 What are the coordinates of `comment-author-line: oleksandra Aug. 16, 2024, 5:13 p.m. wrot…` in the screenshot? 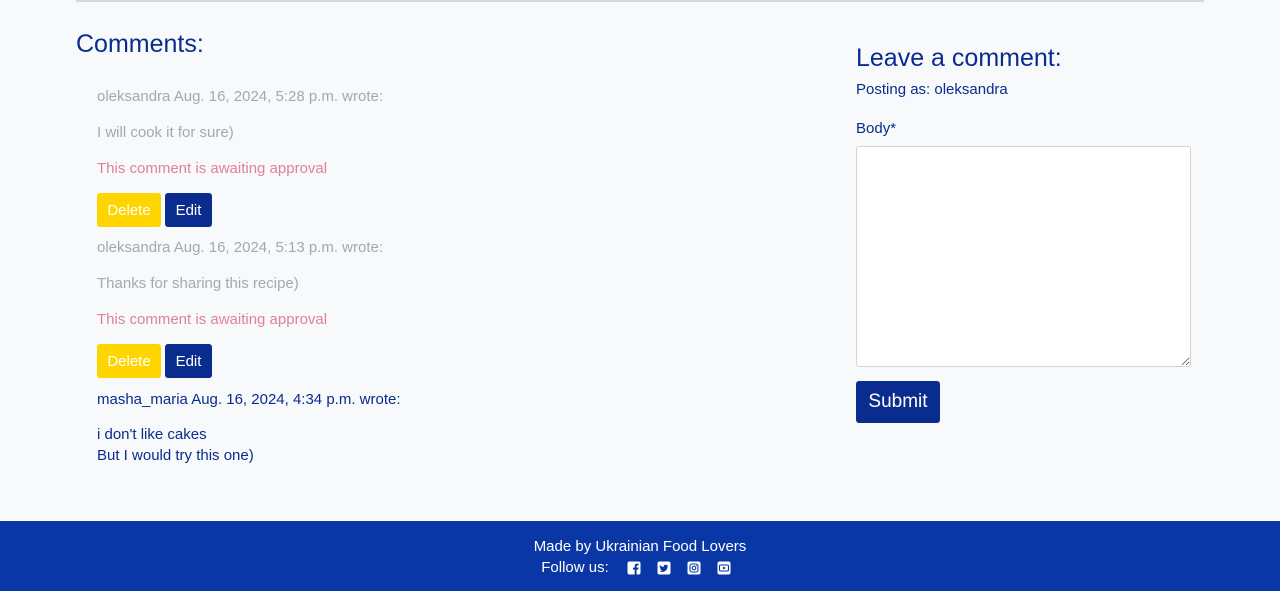 It's located at (240, 247).